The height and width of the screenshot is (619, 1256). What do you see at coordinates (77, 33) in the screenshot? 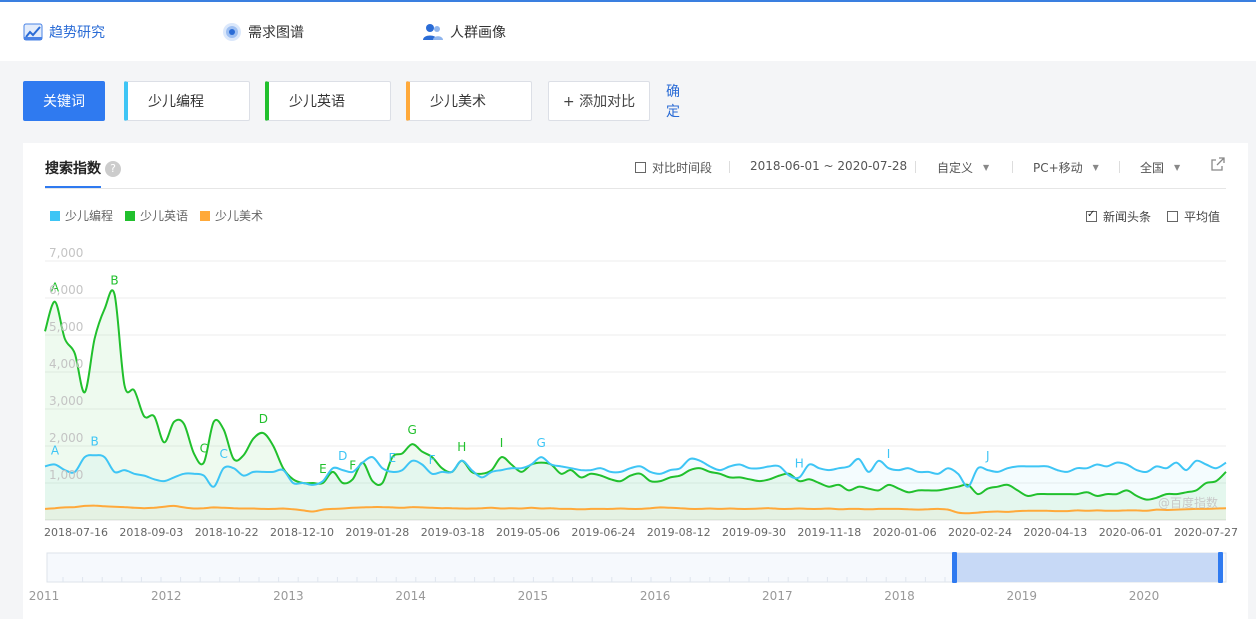
I see `nav-label-trend: 趋势研究` at bounding box center [77, 33].